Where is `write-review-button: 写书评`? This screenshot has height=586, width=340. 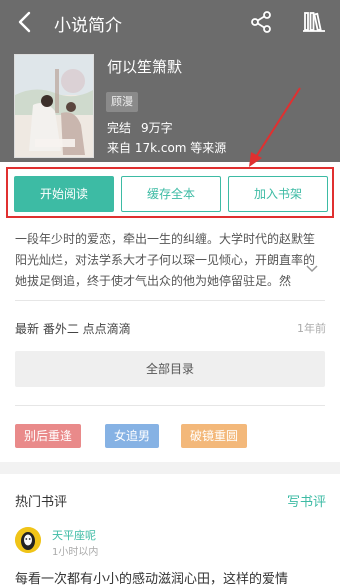 write-review-button: 写书评 is located at coordinates (306, 500).